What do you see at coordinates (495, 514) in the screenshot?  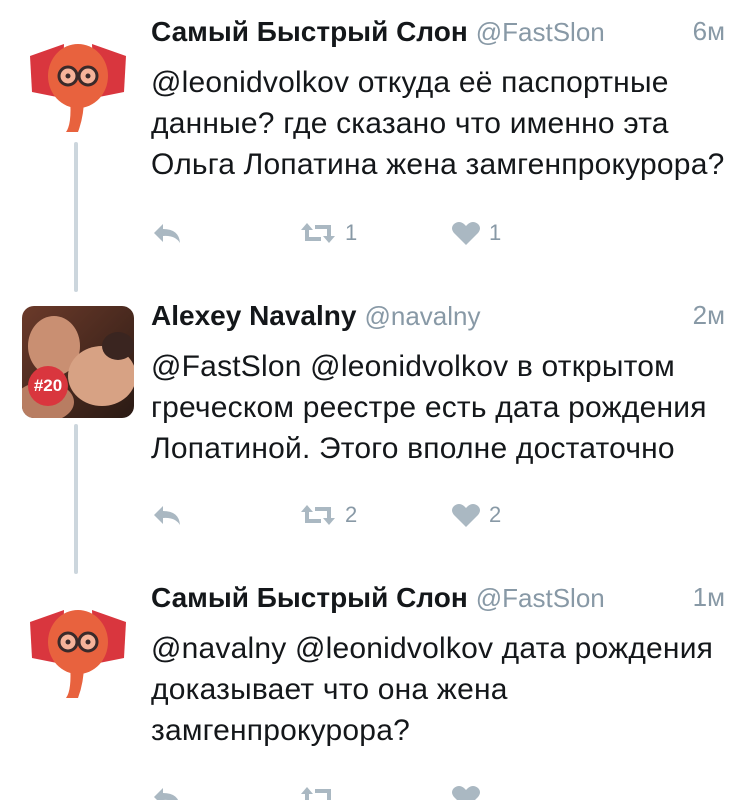 I see `like-count: 2` at bounding box center [495, 514].